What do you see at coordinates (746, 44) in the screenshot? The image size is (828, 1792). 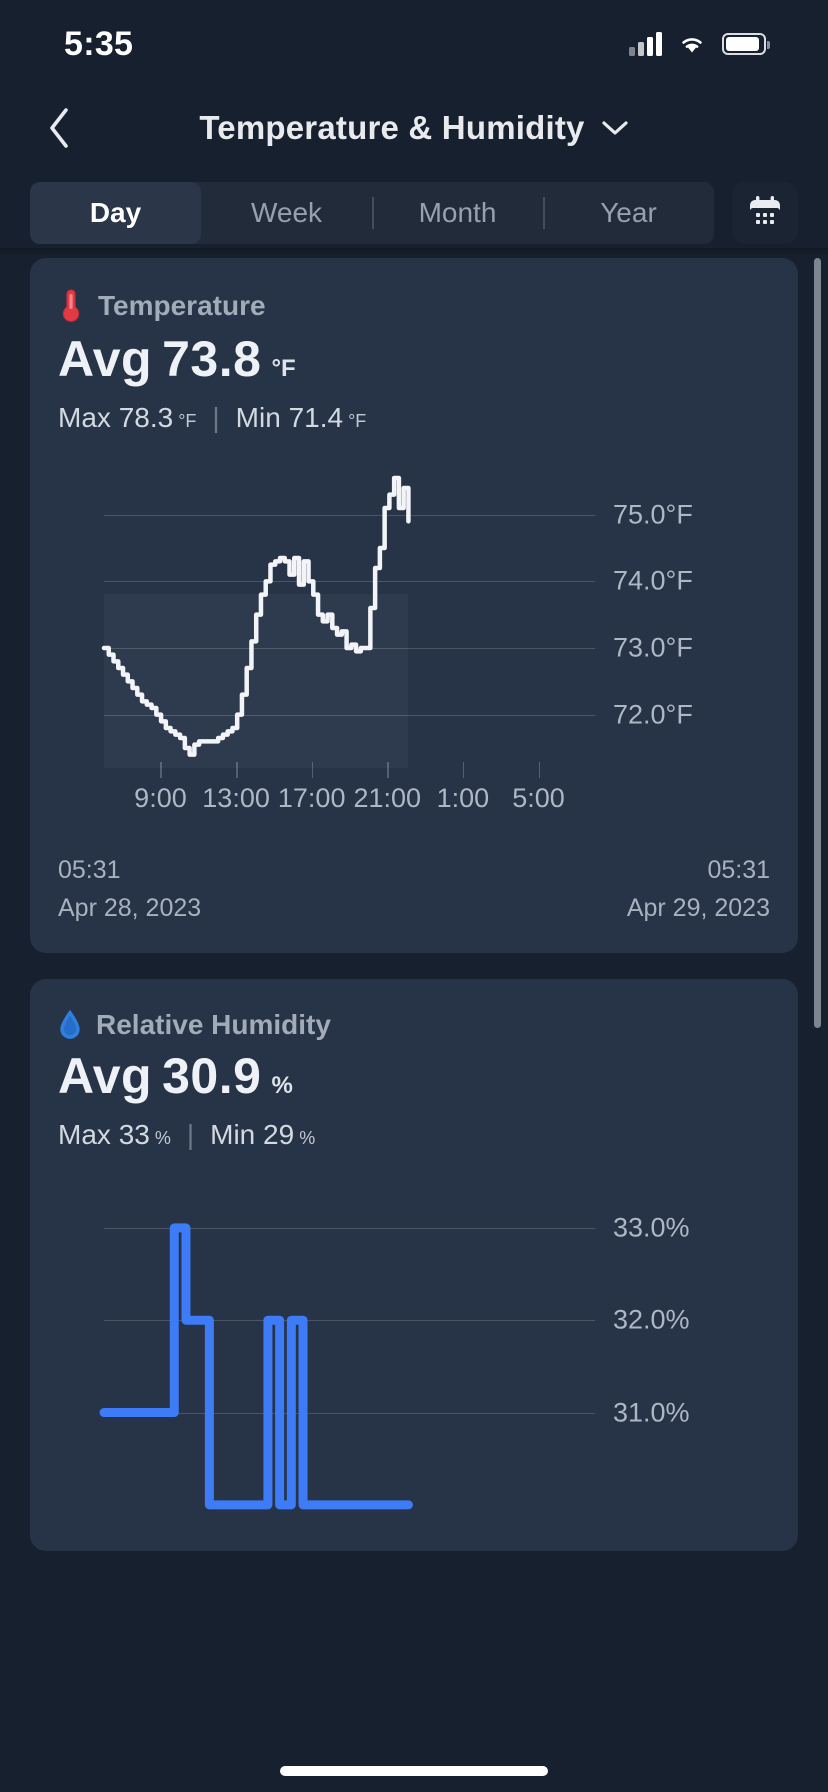 I see `battery-icon` at bounding box center [746, 44].